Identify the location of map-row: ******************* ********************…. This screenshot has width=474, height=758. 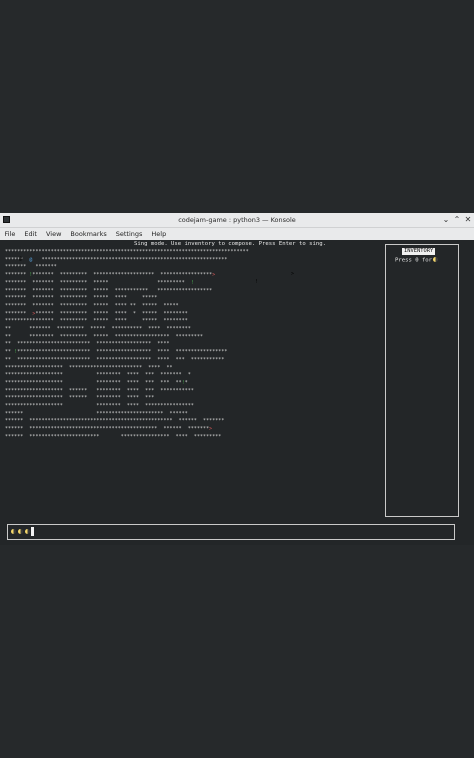
(89, 368).